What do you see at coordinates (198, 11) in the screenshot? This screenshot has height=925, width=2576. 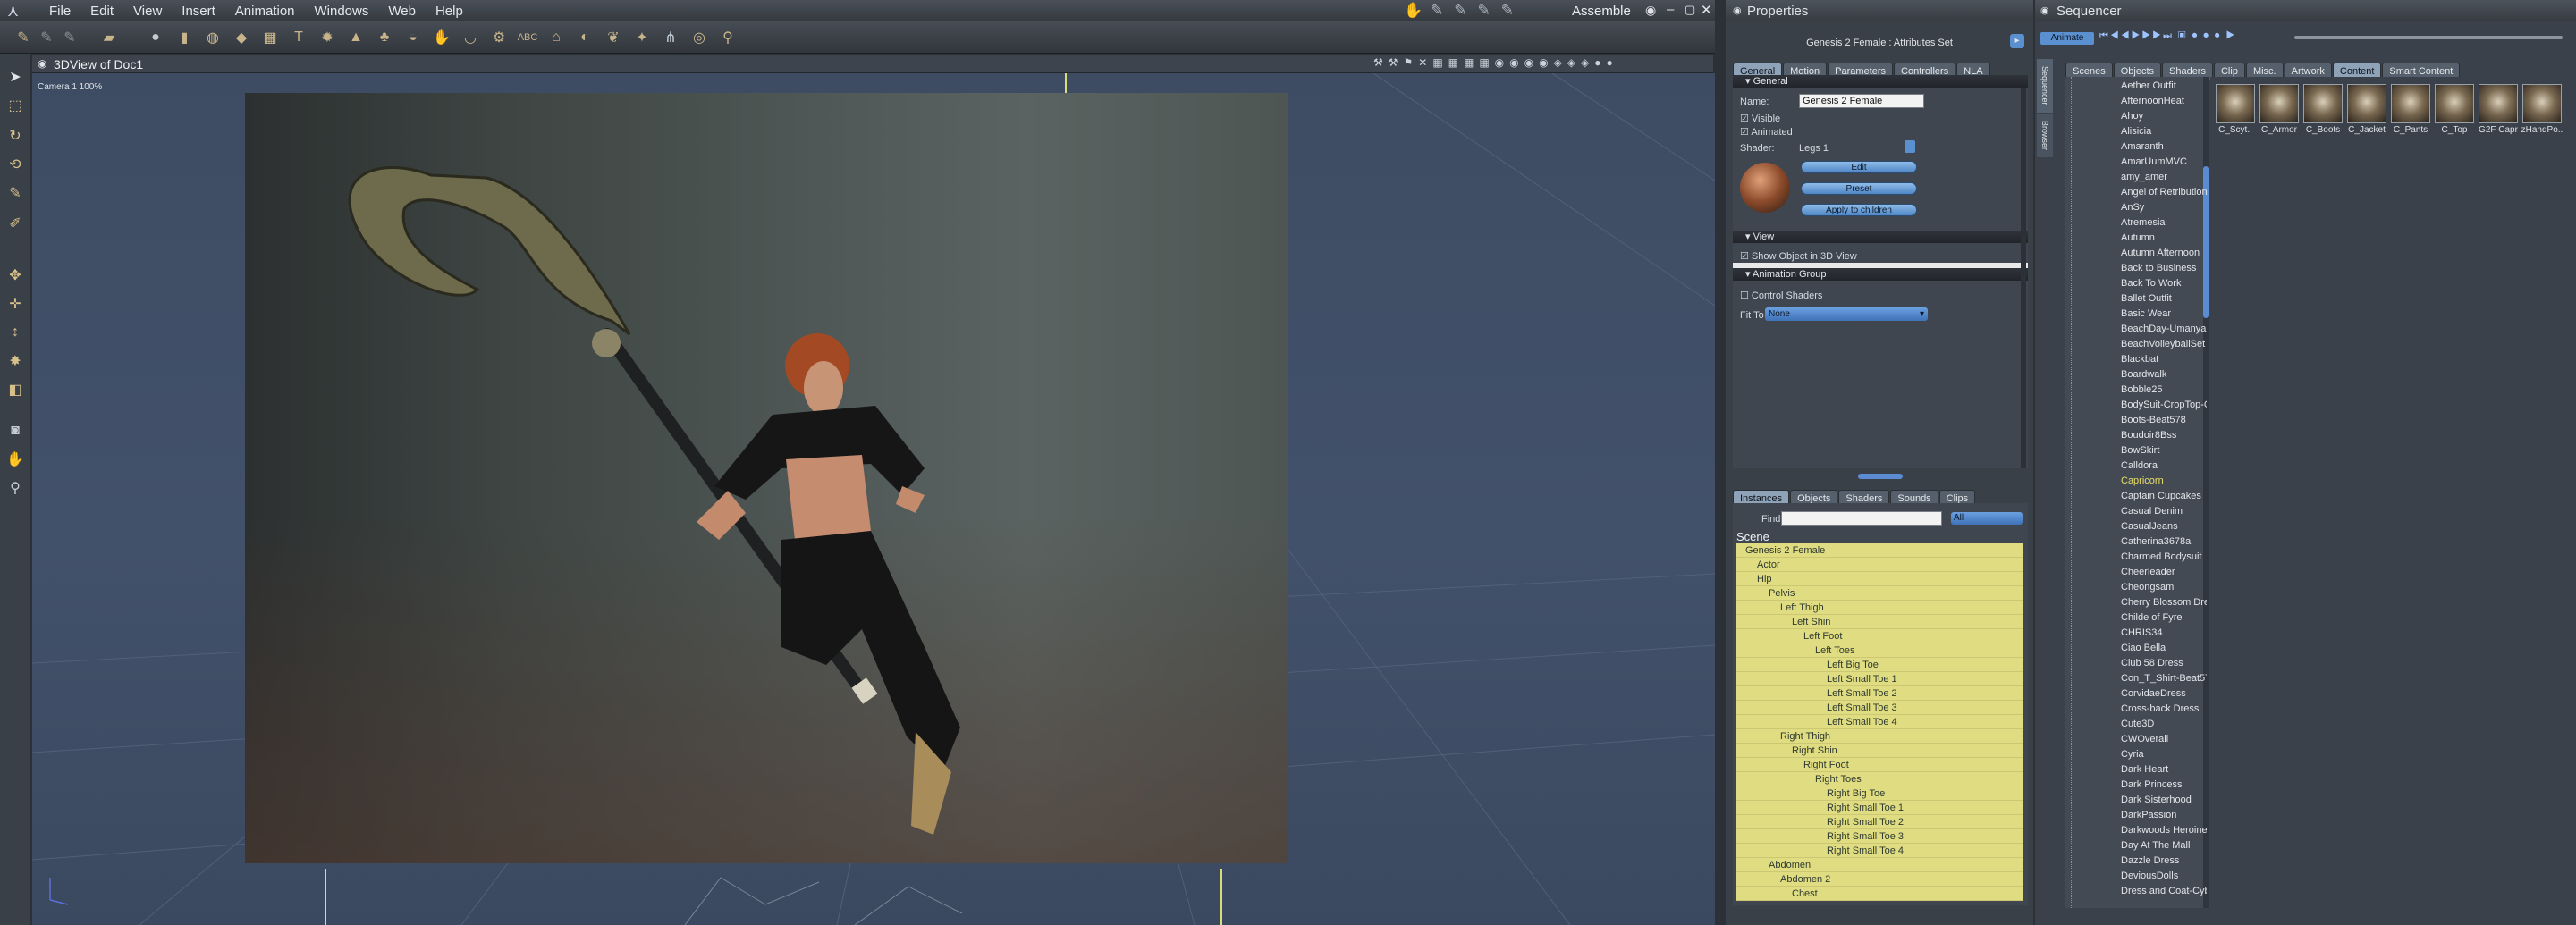 I see `menu-insert: Insert` at bounding box center [198, 11].